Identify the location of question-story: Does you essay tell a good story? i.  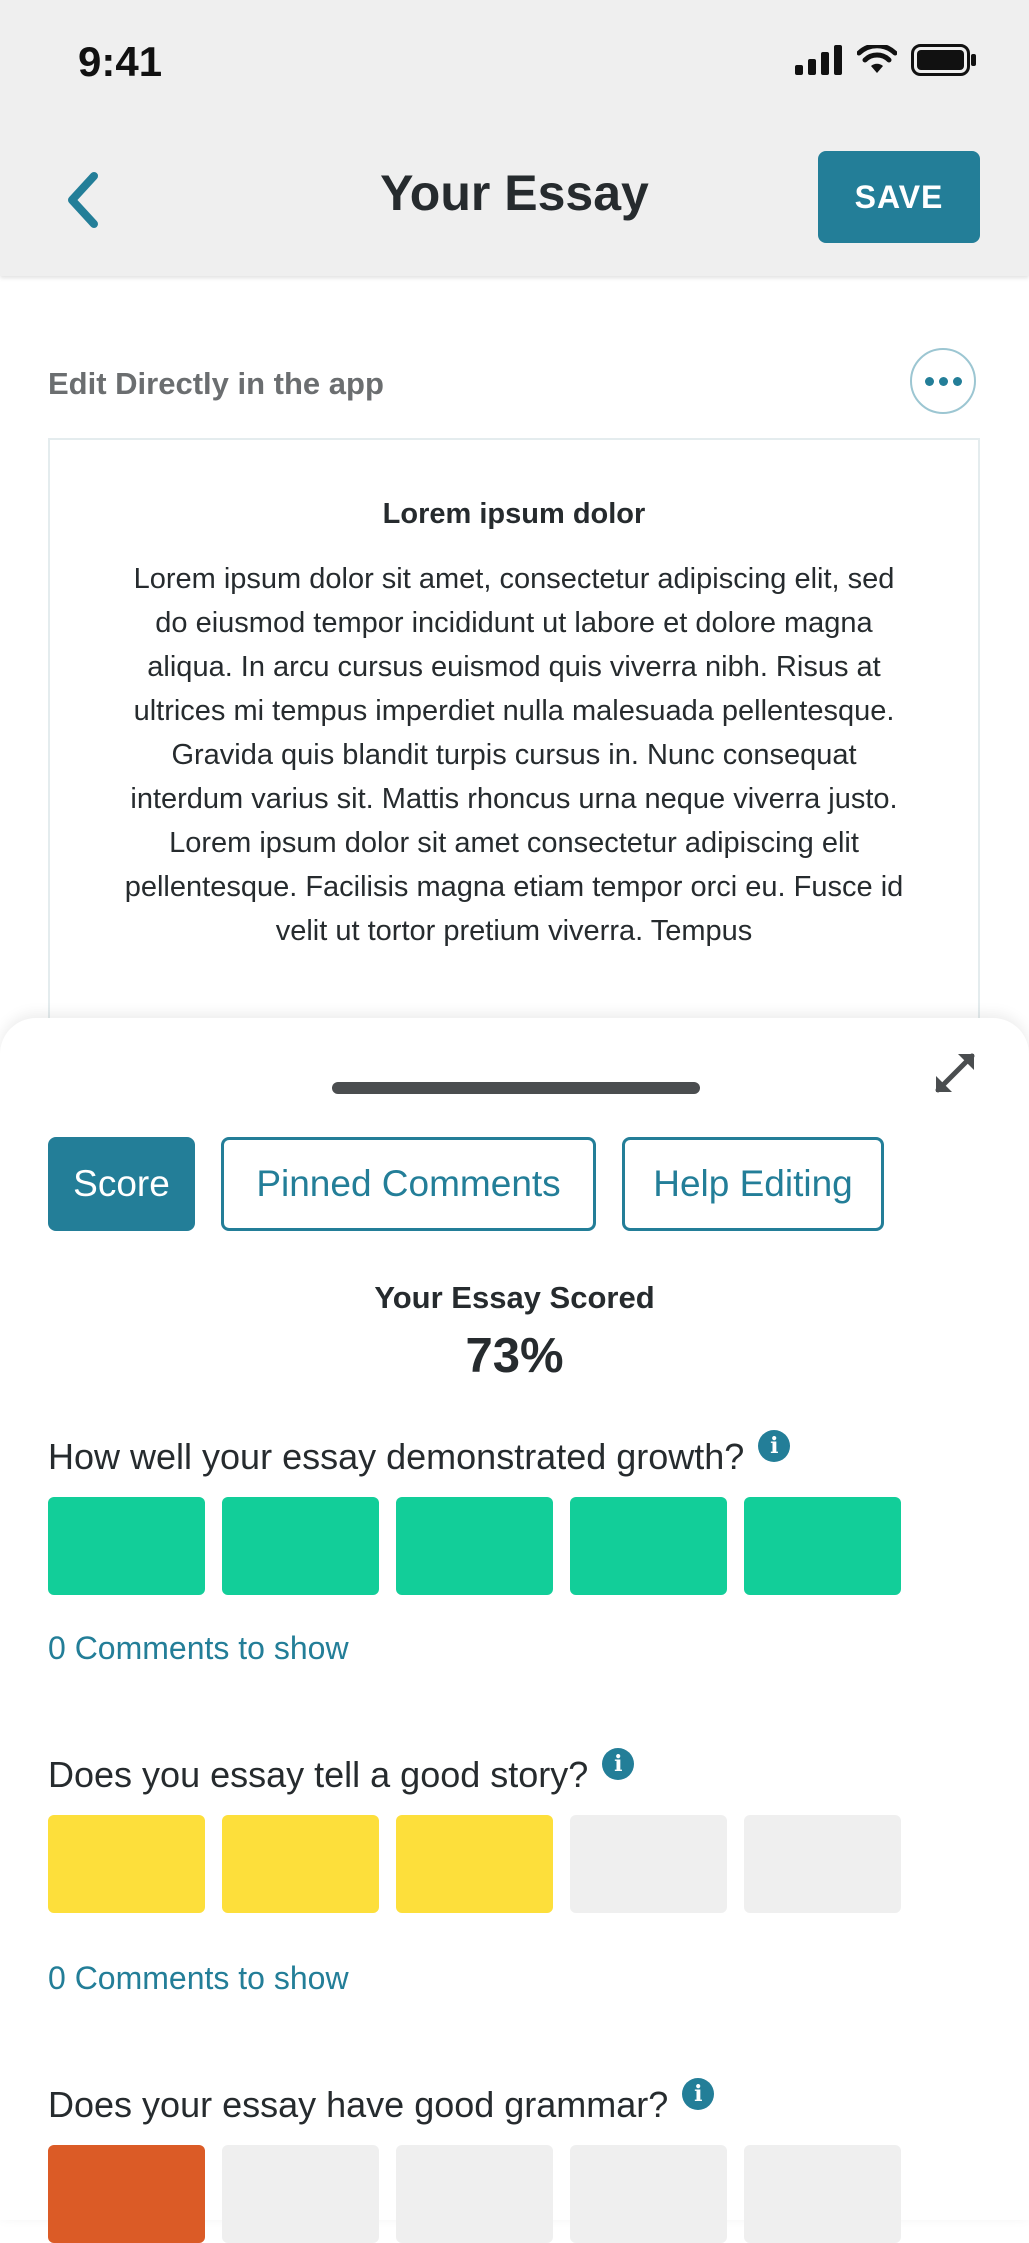
(341, 1772).